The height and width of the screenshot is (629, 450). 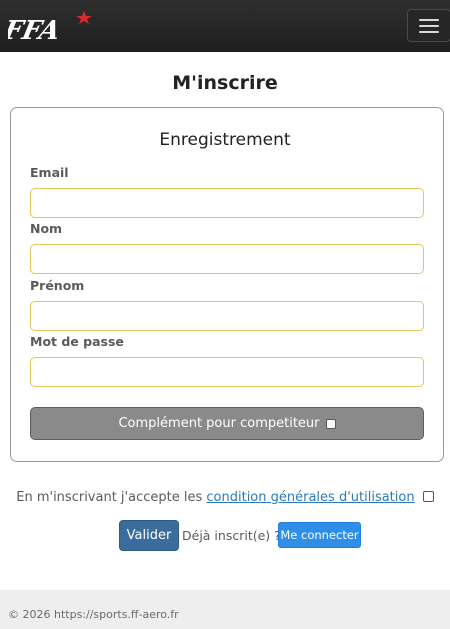 What do you see at coordinates (219, 423) in the screenshot?
I see `competitor-toggle-label: Complément pour competiteur` at bounding box center [219, 423].